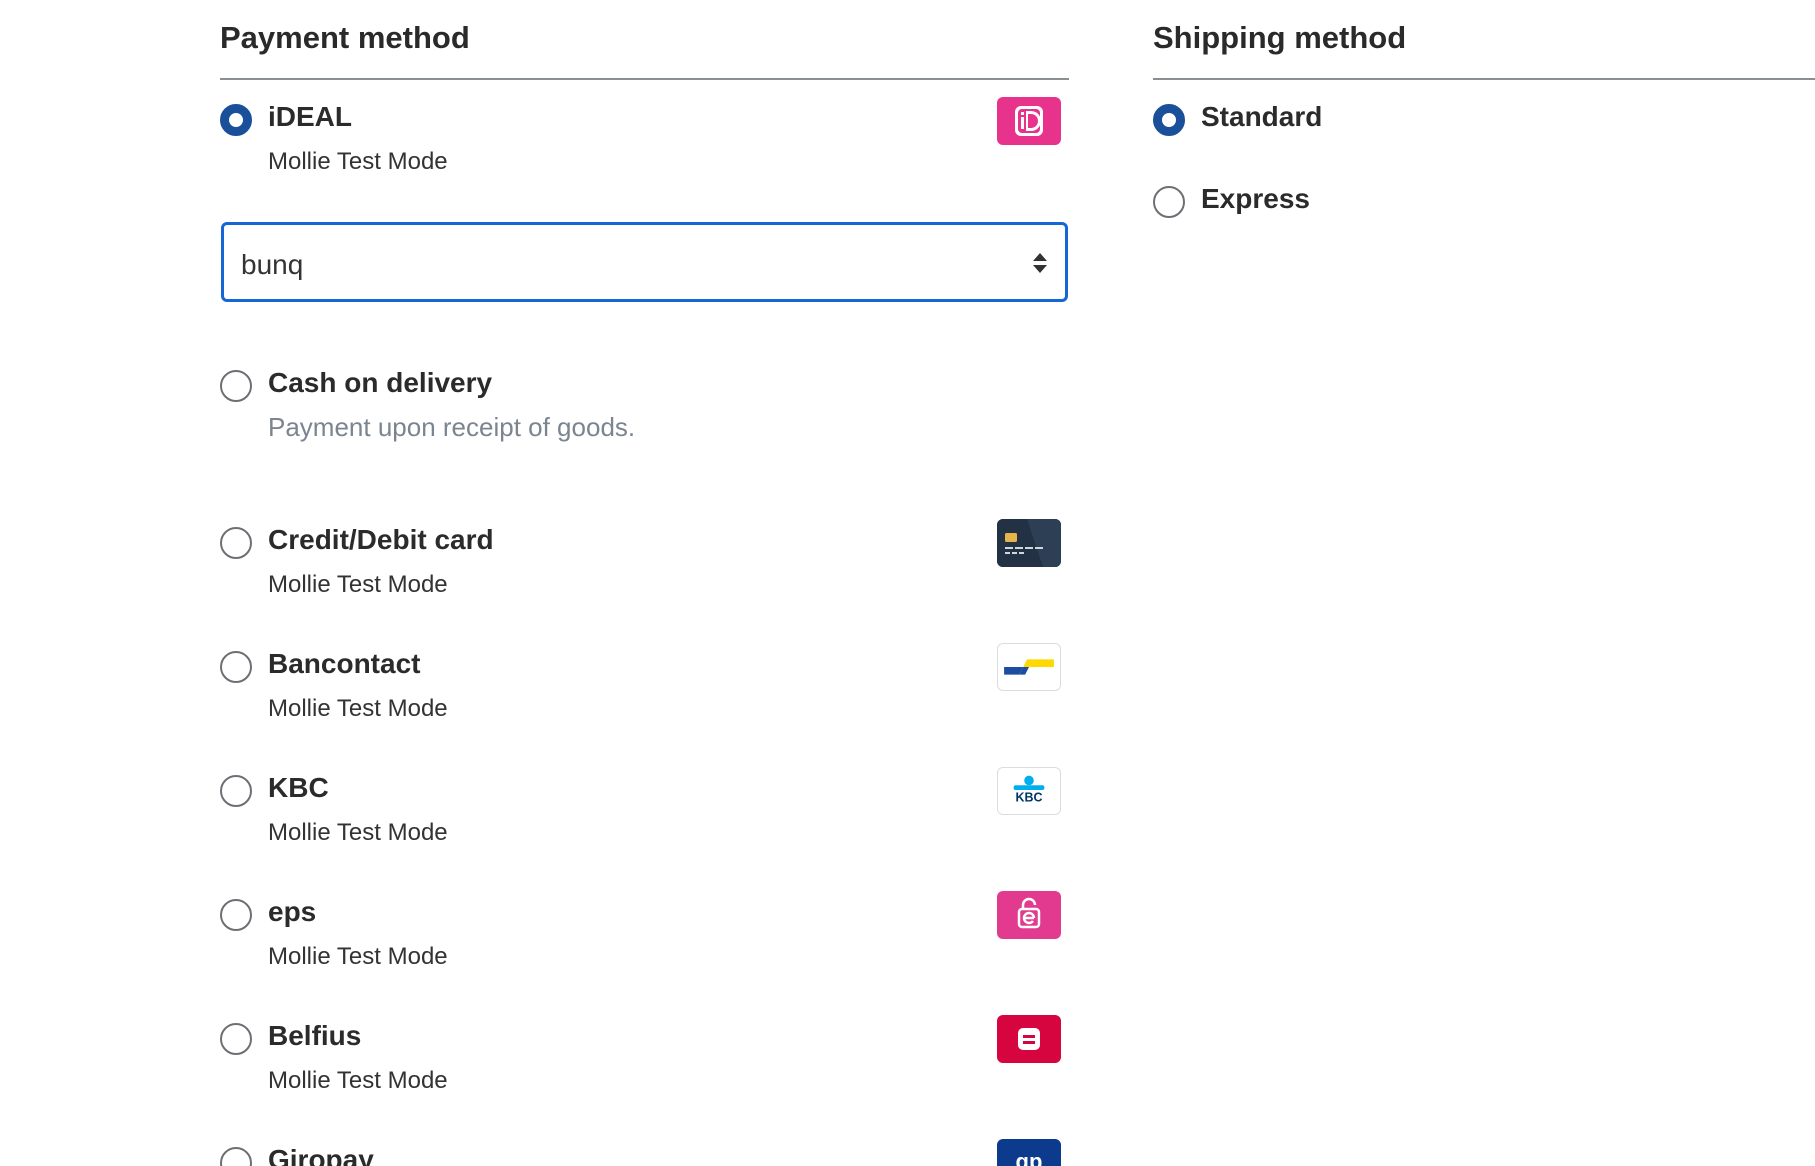 The height and width of the screenshot is (1166, 1815). I want to click on option-title-cash-on-delivery: Cash on delivery, so click(380, 383).